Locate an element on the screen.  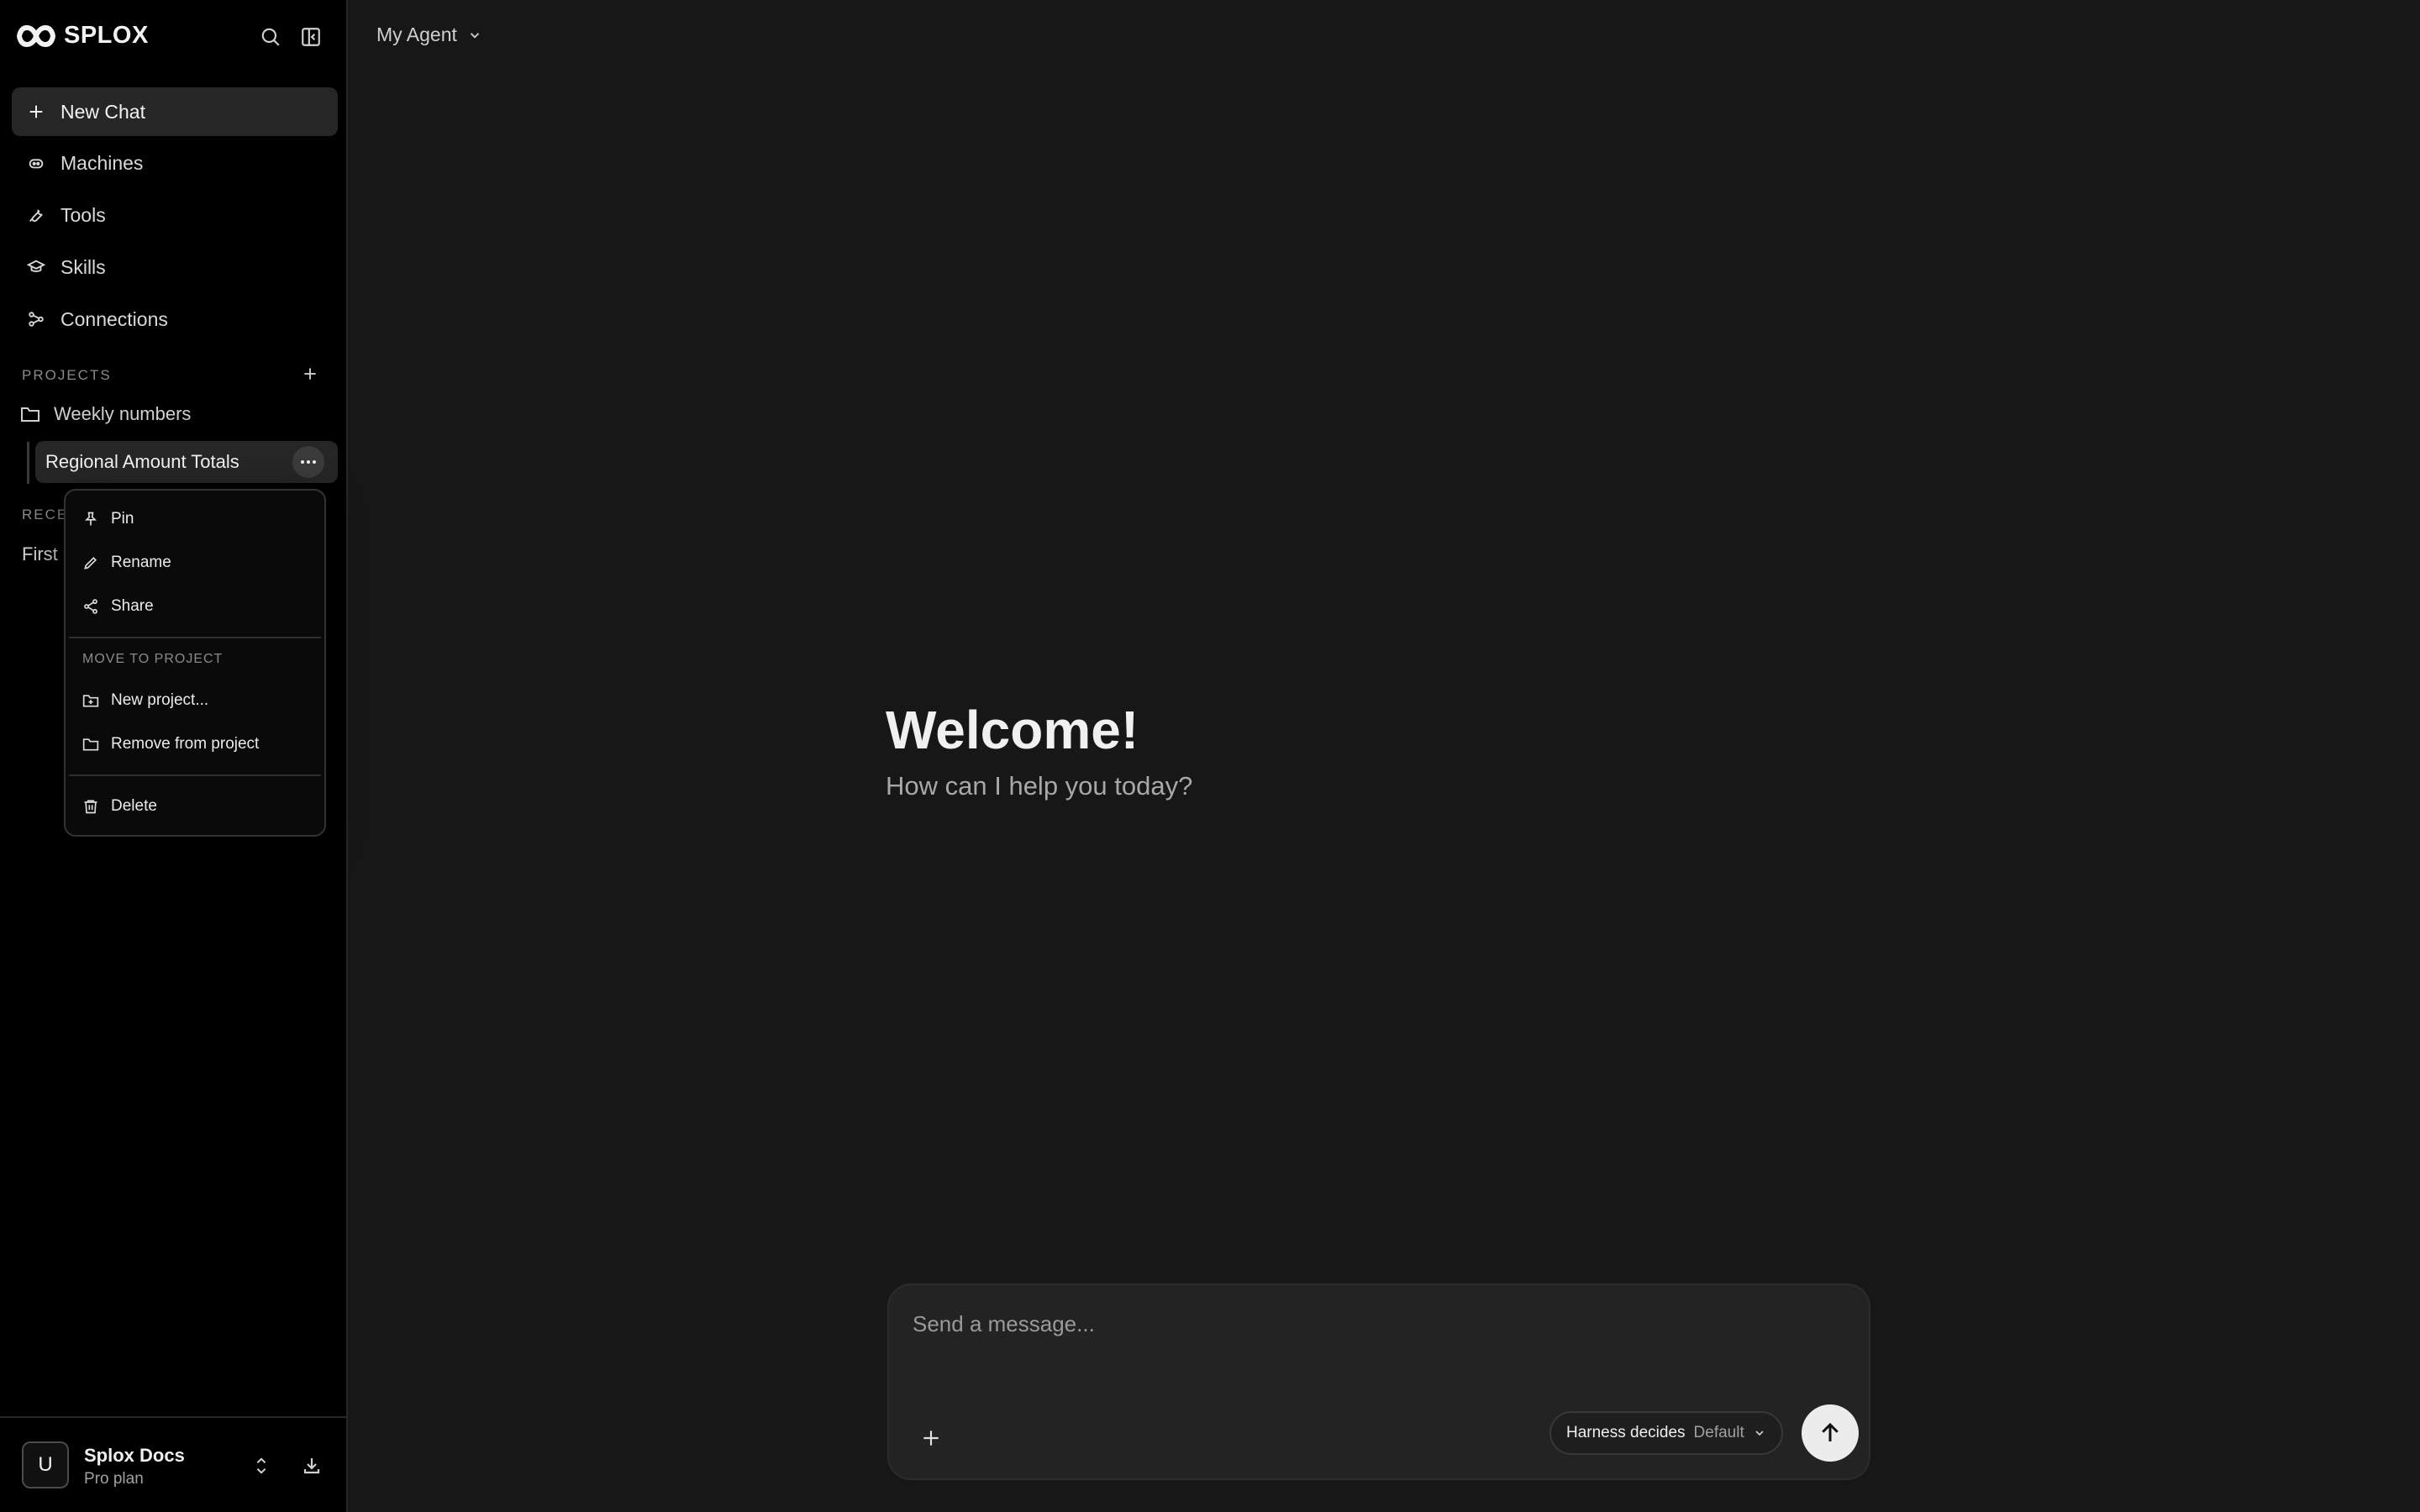
more-options-button is located at coordinates (308, 462).